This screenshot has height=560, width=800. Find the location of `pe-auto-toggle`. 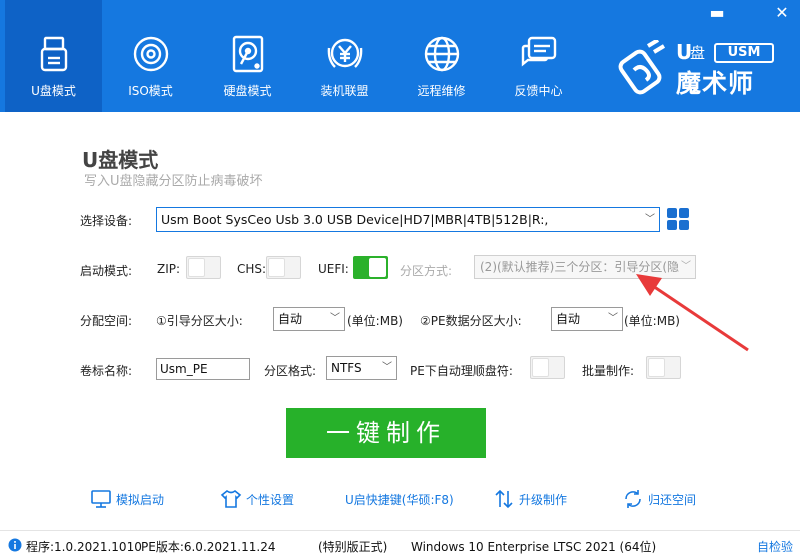

pe-auto-toggle is located at coordinates (547, 367).